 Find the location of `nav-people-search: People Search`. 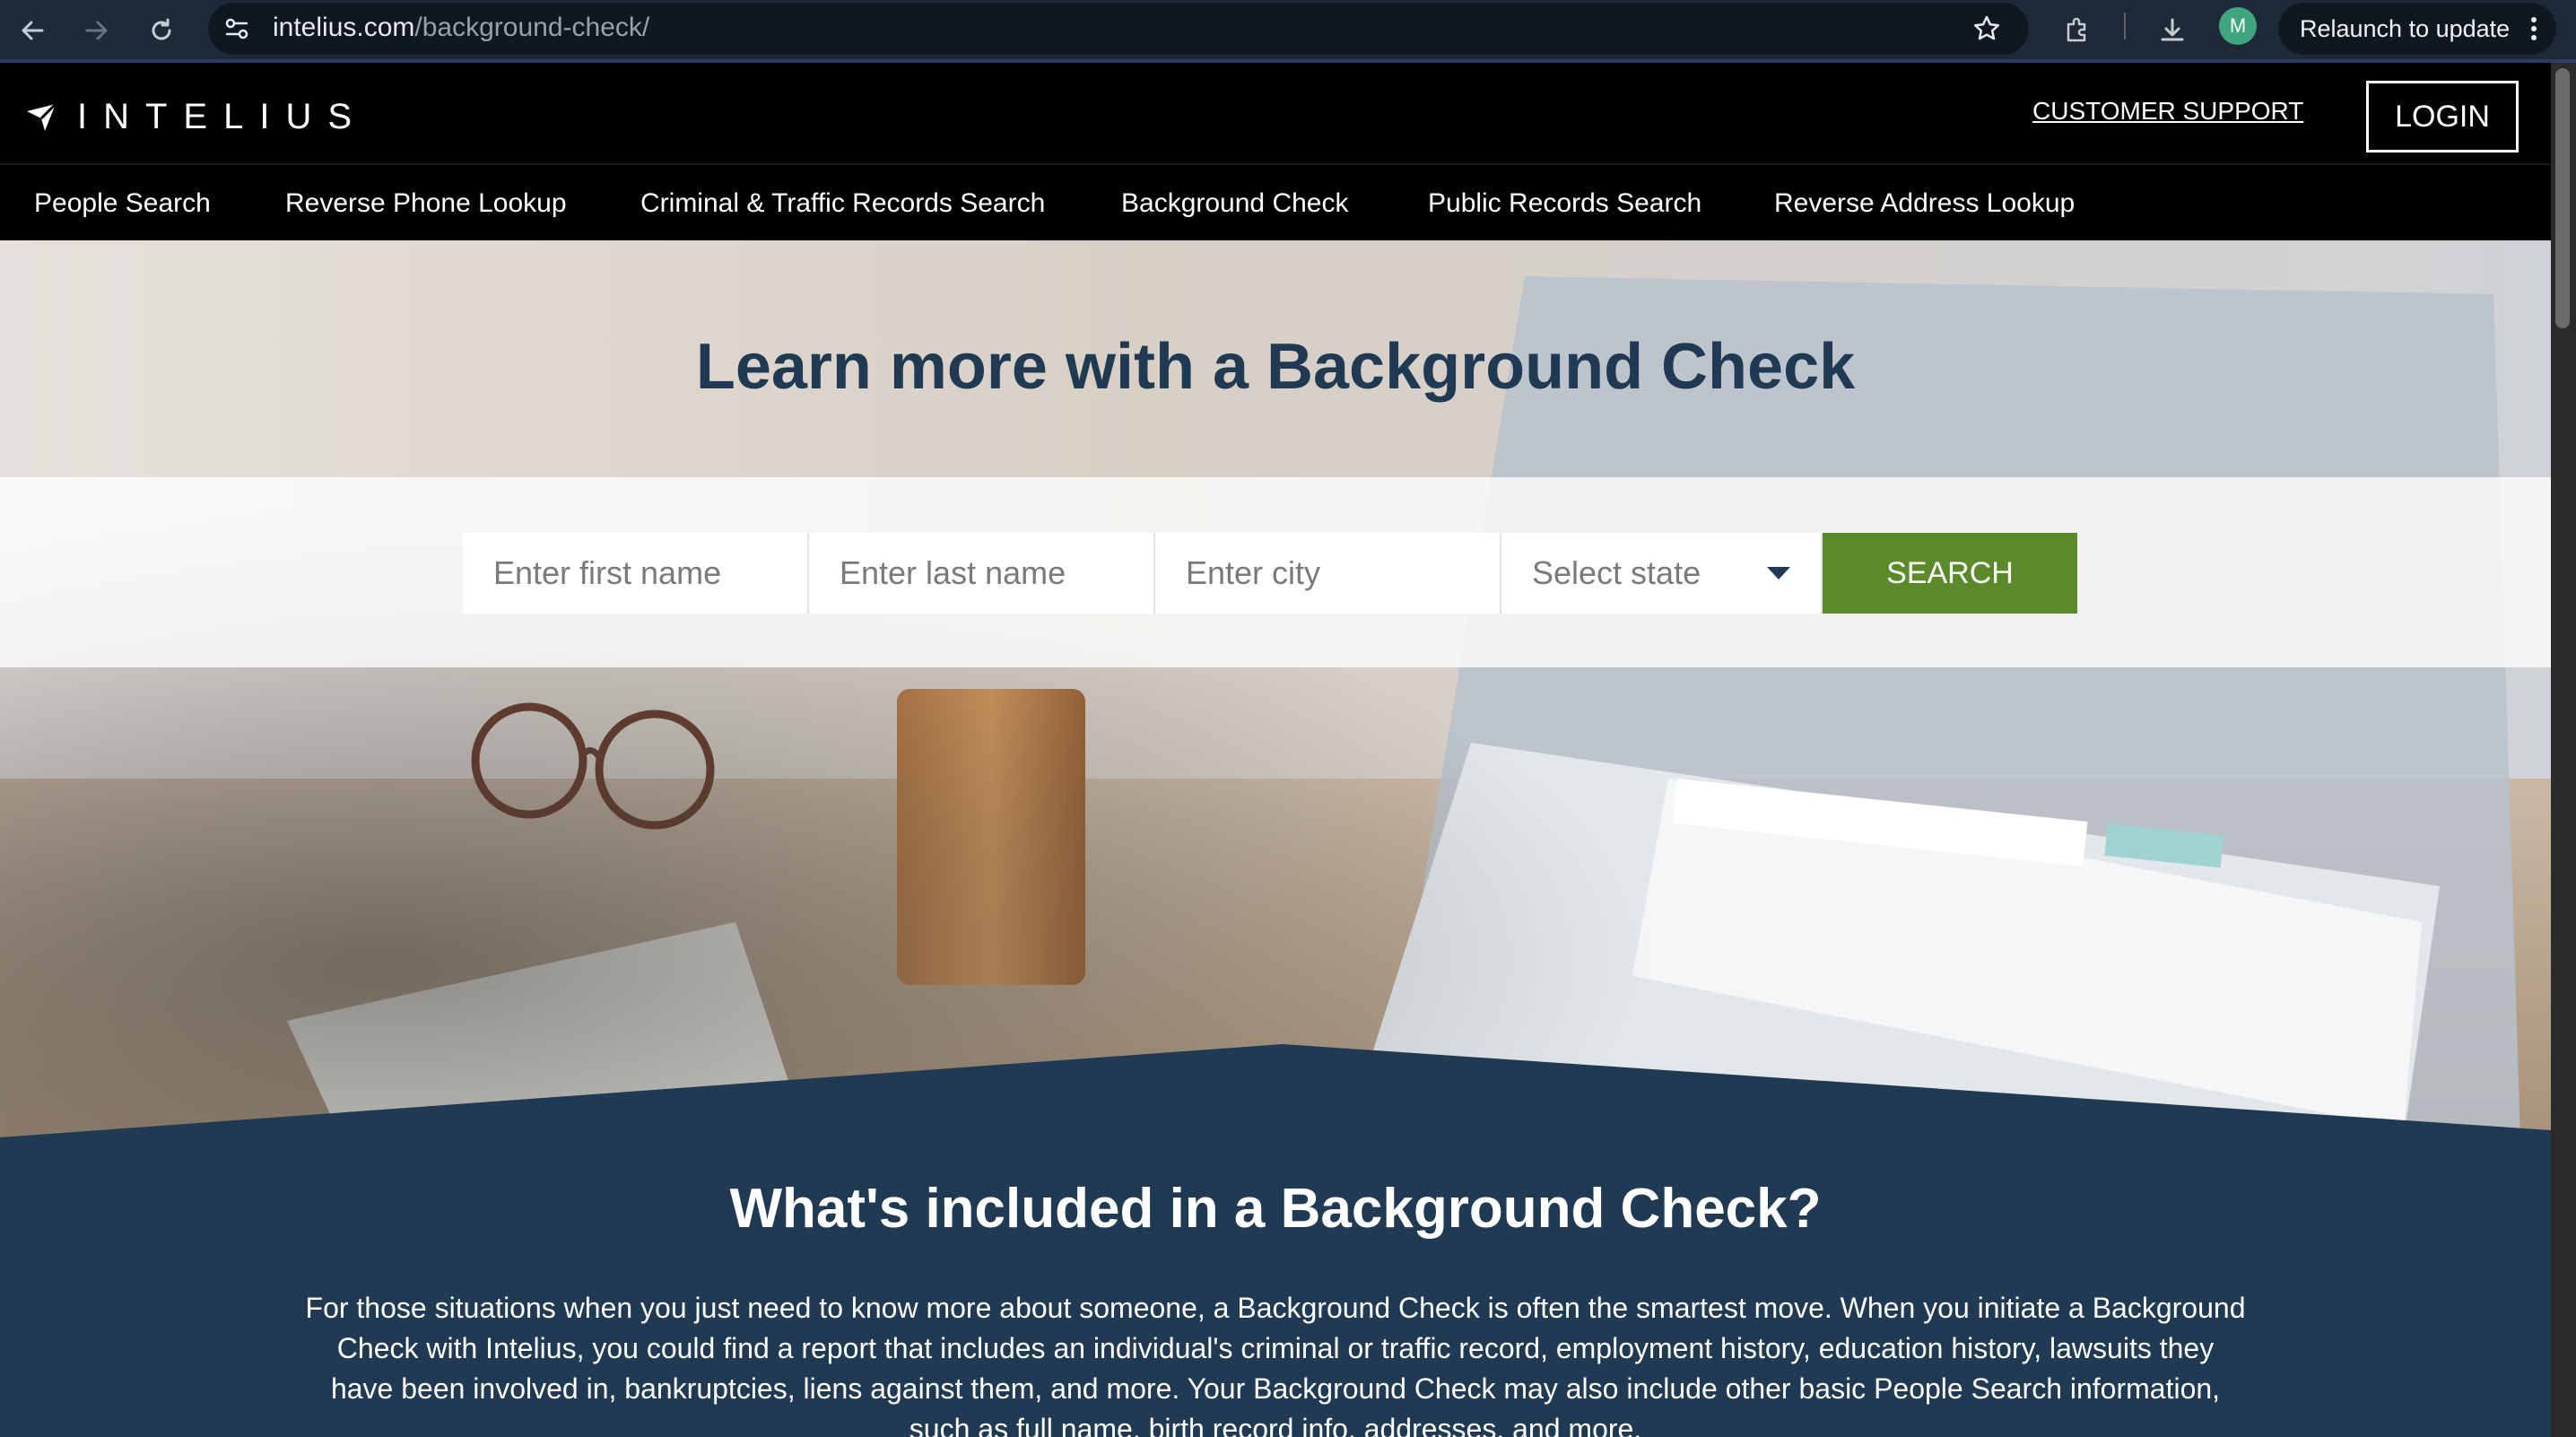

nav-people-search: People Search is located at coordinates (122, 203).